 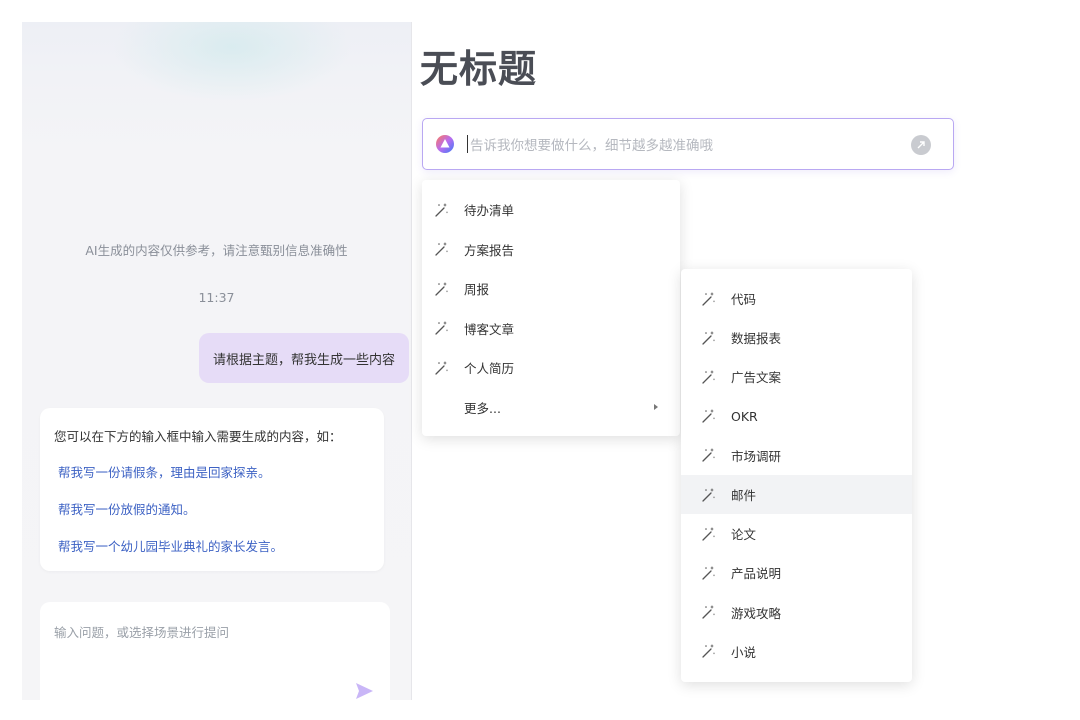 What do you see at coordinates (796, 651) in the screenshot?
I see `submenu-item-novel: 小说` at bounding box center [796, 651].